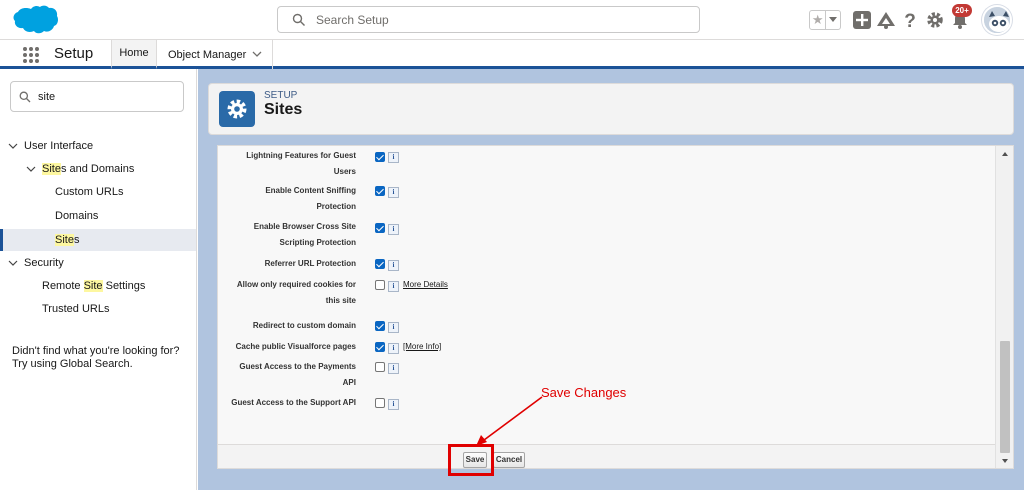 The height and width of the screenshot is (490, 1024). Describe the element at coordinates (425, 285) in the screenshot. I see `more-details-link: More Details` at that location.